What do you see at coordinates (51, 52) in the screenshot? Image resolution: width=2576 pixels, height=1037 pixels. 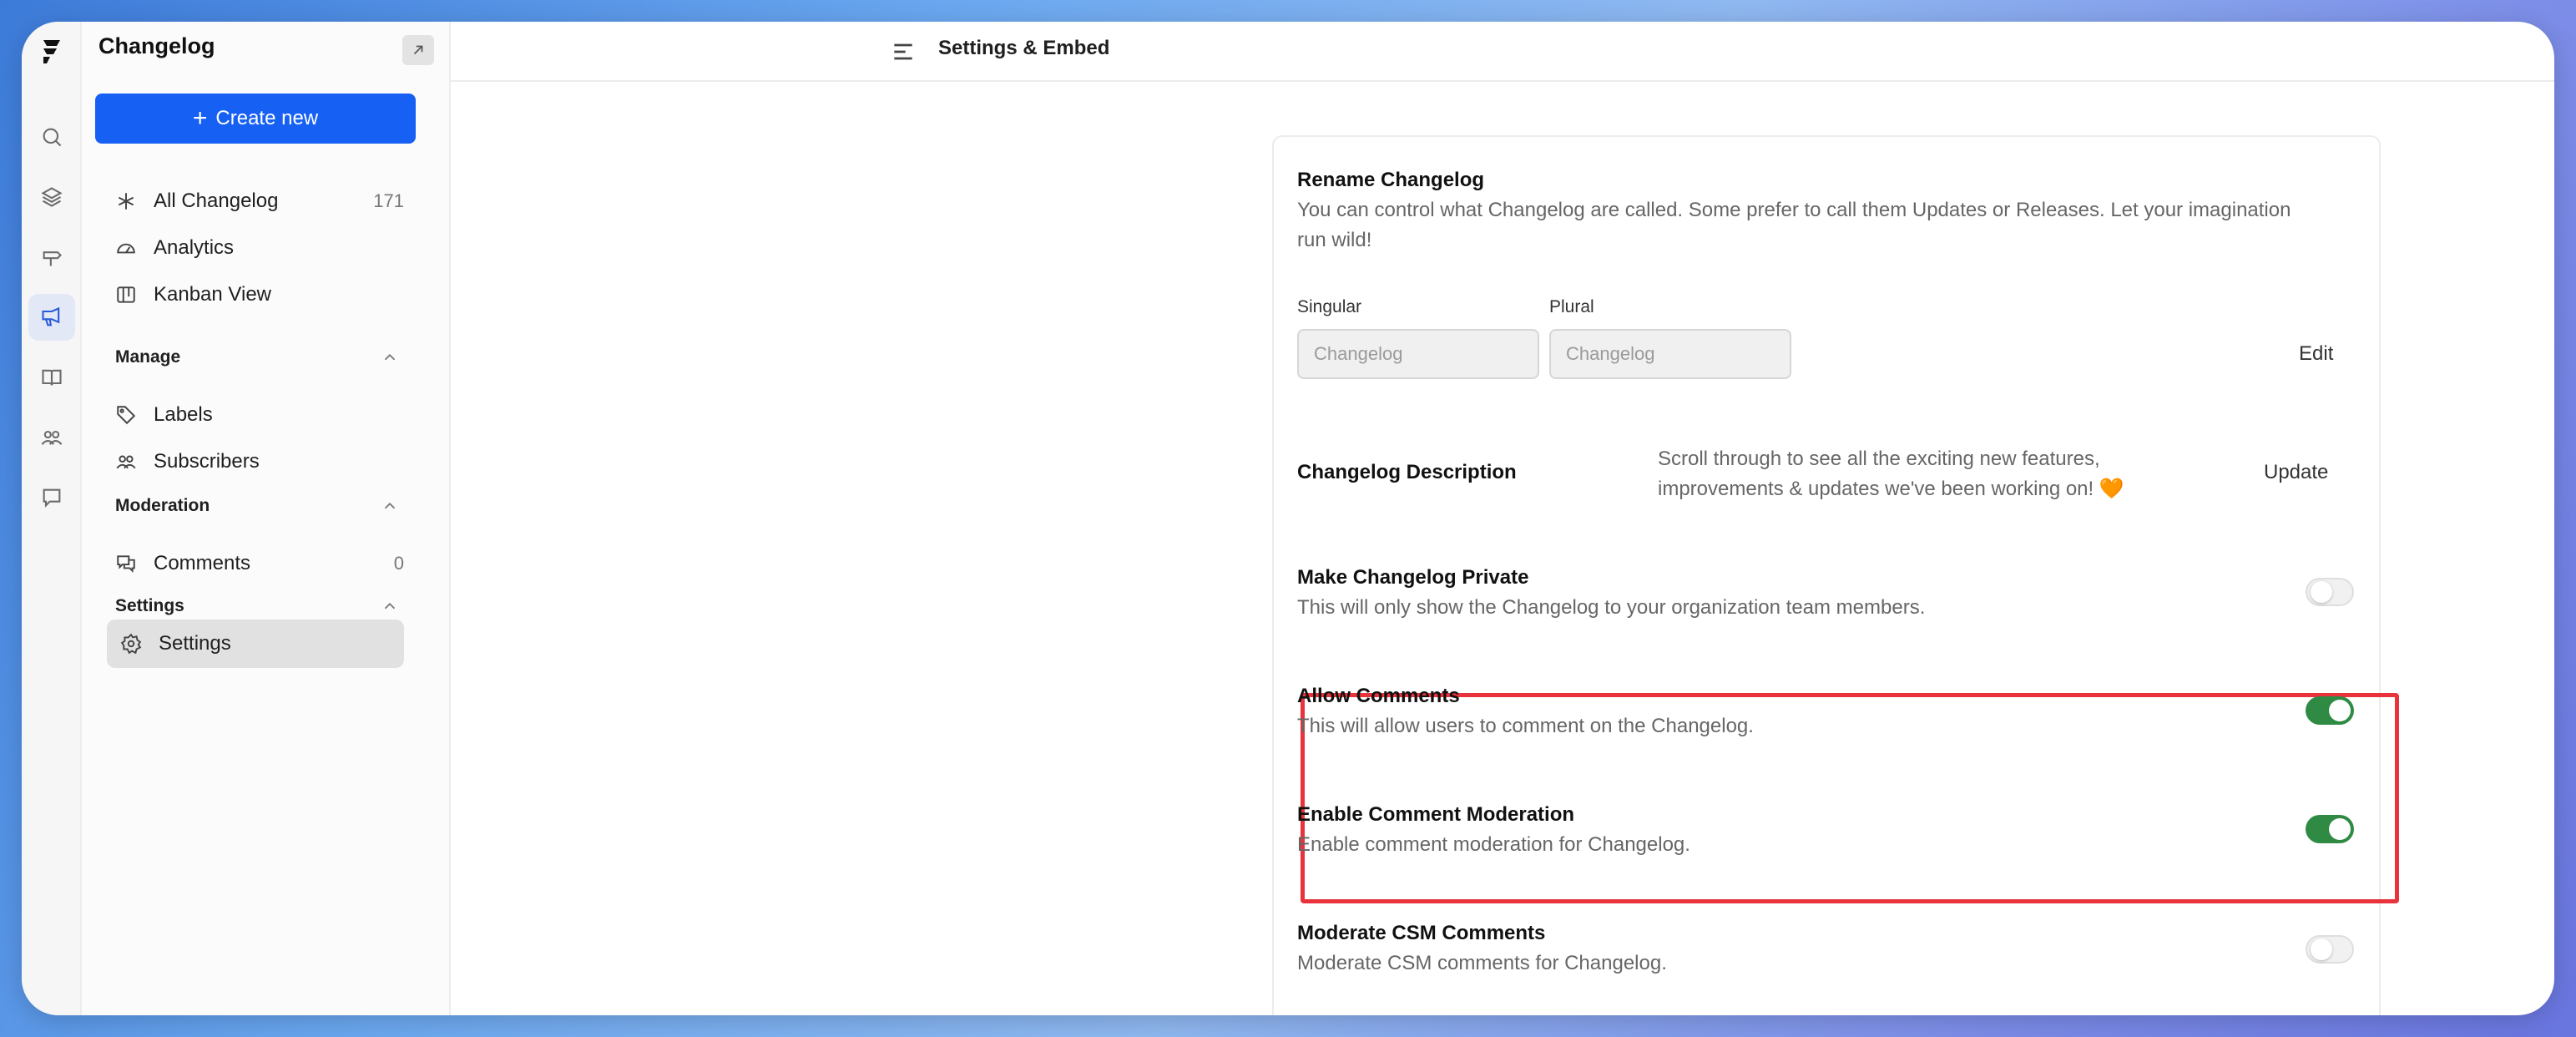 I see `app-logo-icon` at bounding box center [51, 52].